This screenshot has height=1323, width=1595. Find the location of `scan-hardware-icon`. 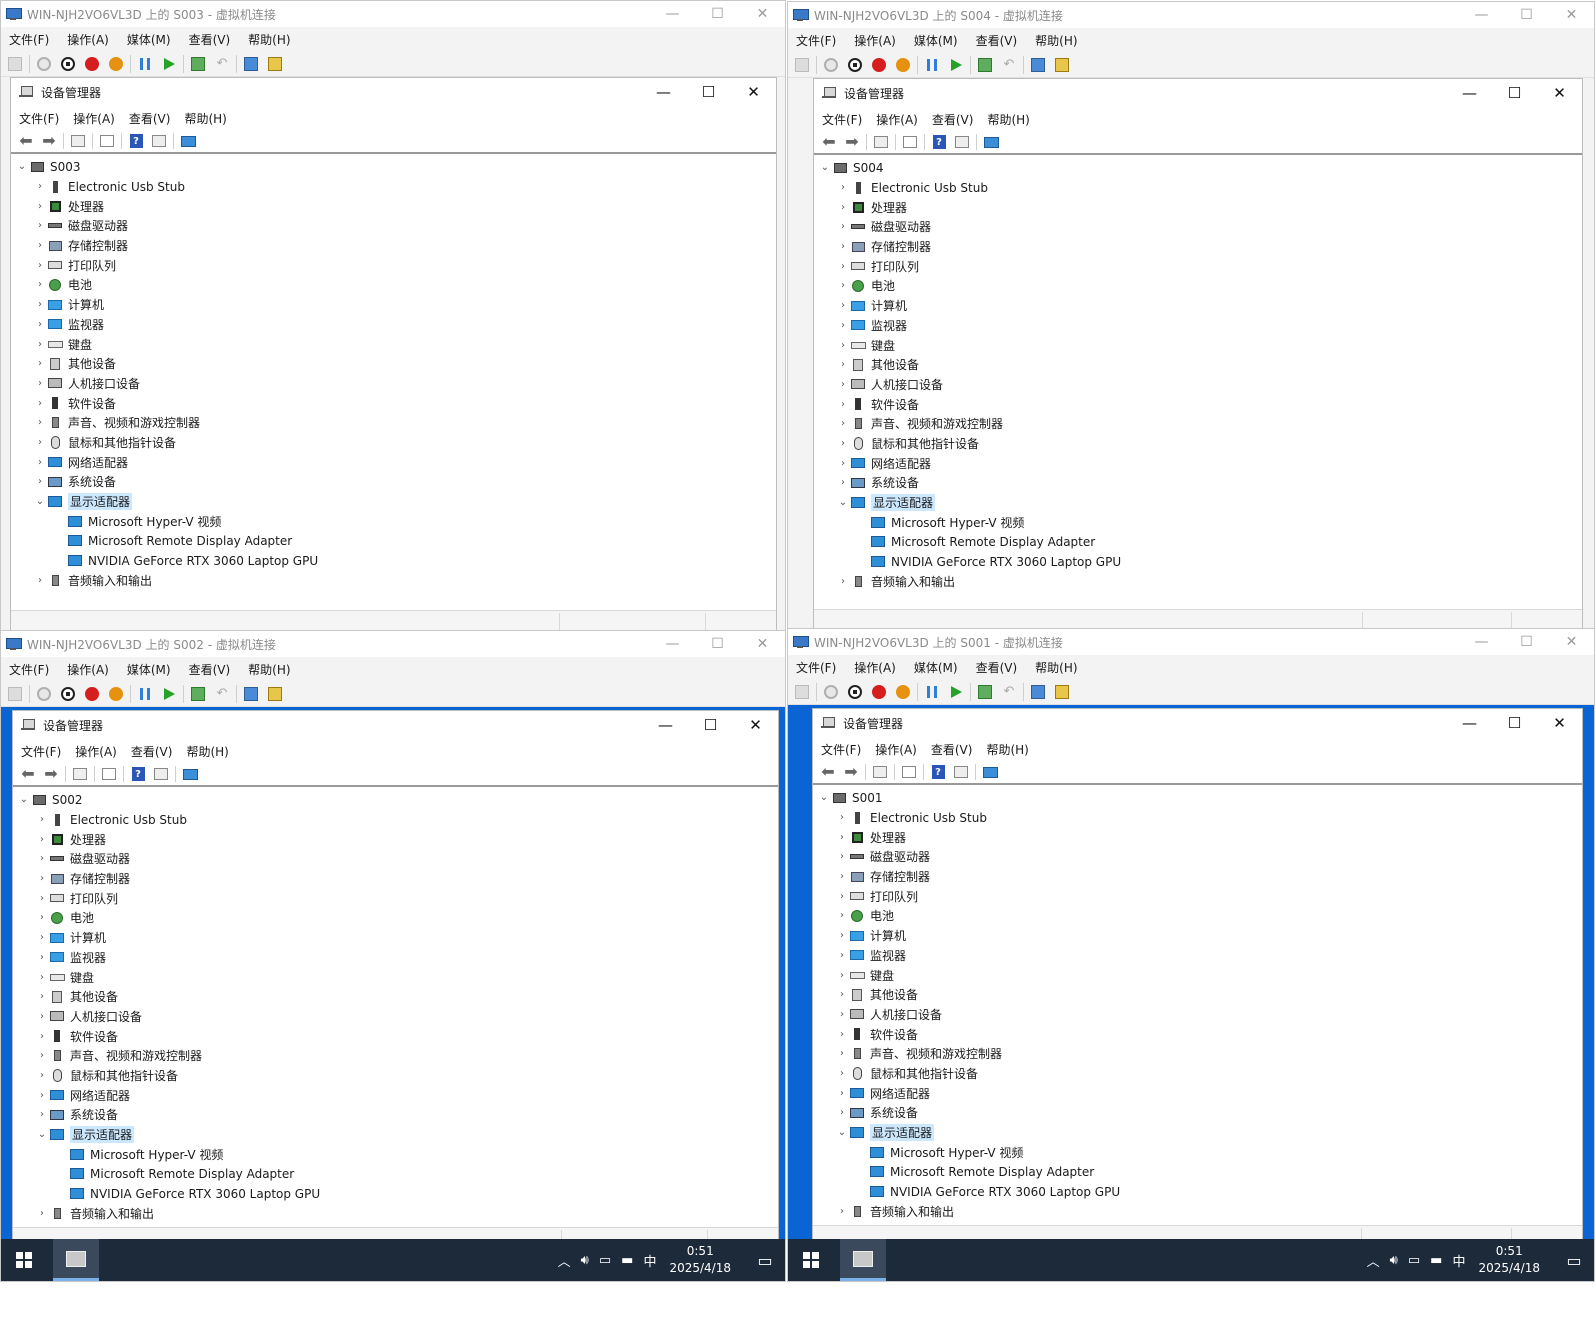

scan-hardware-icon is located at coordinates (991, 142).